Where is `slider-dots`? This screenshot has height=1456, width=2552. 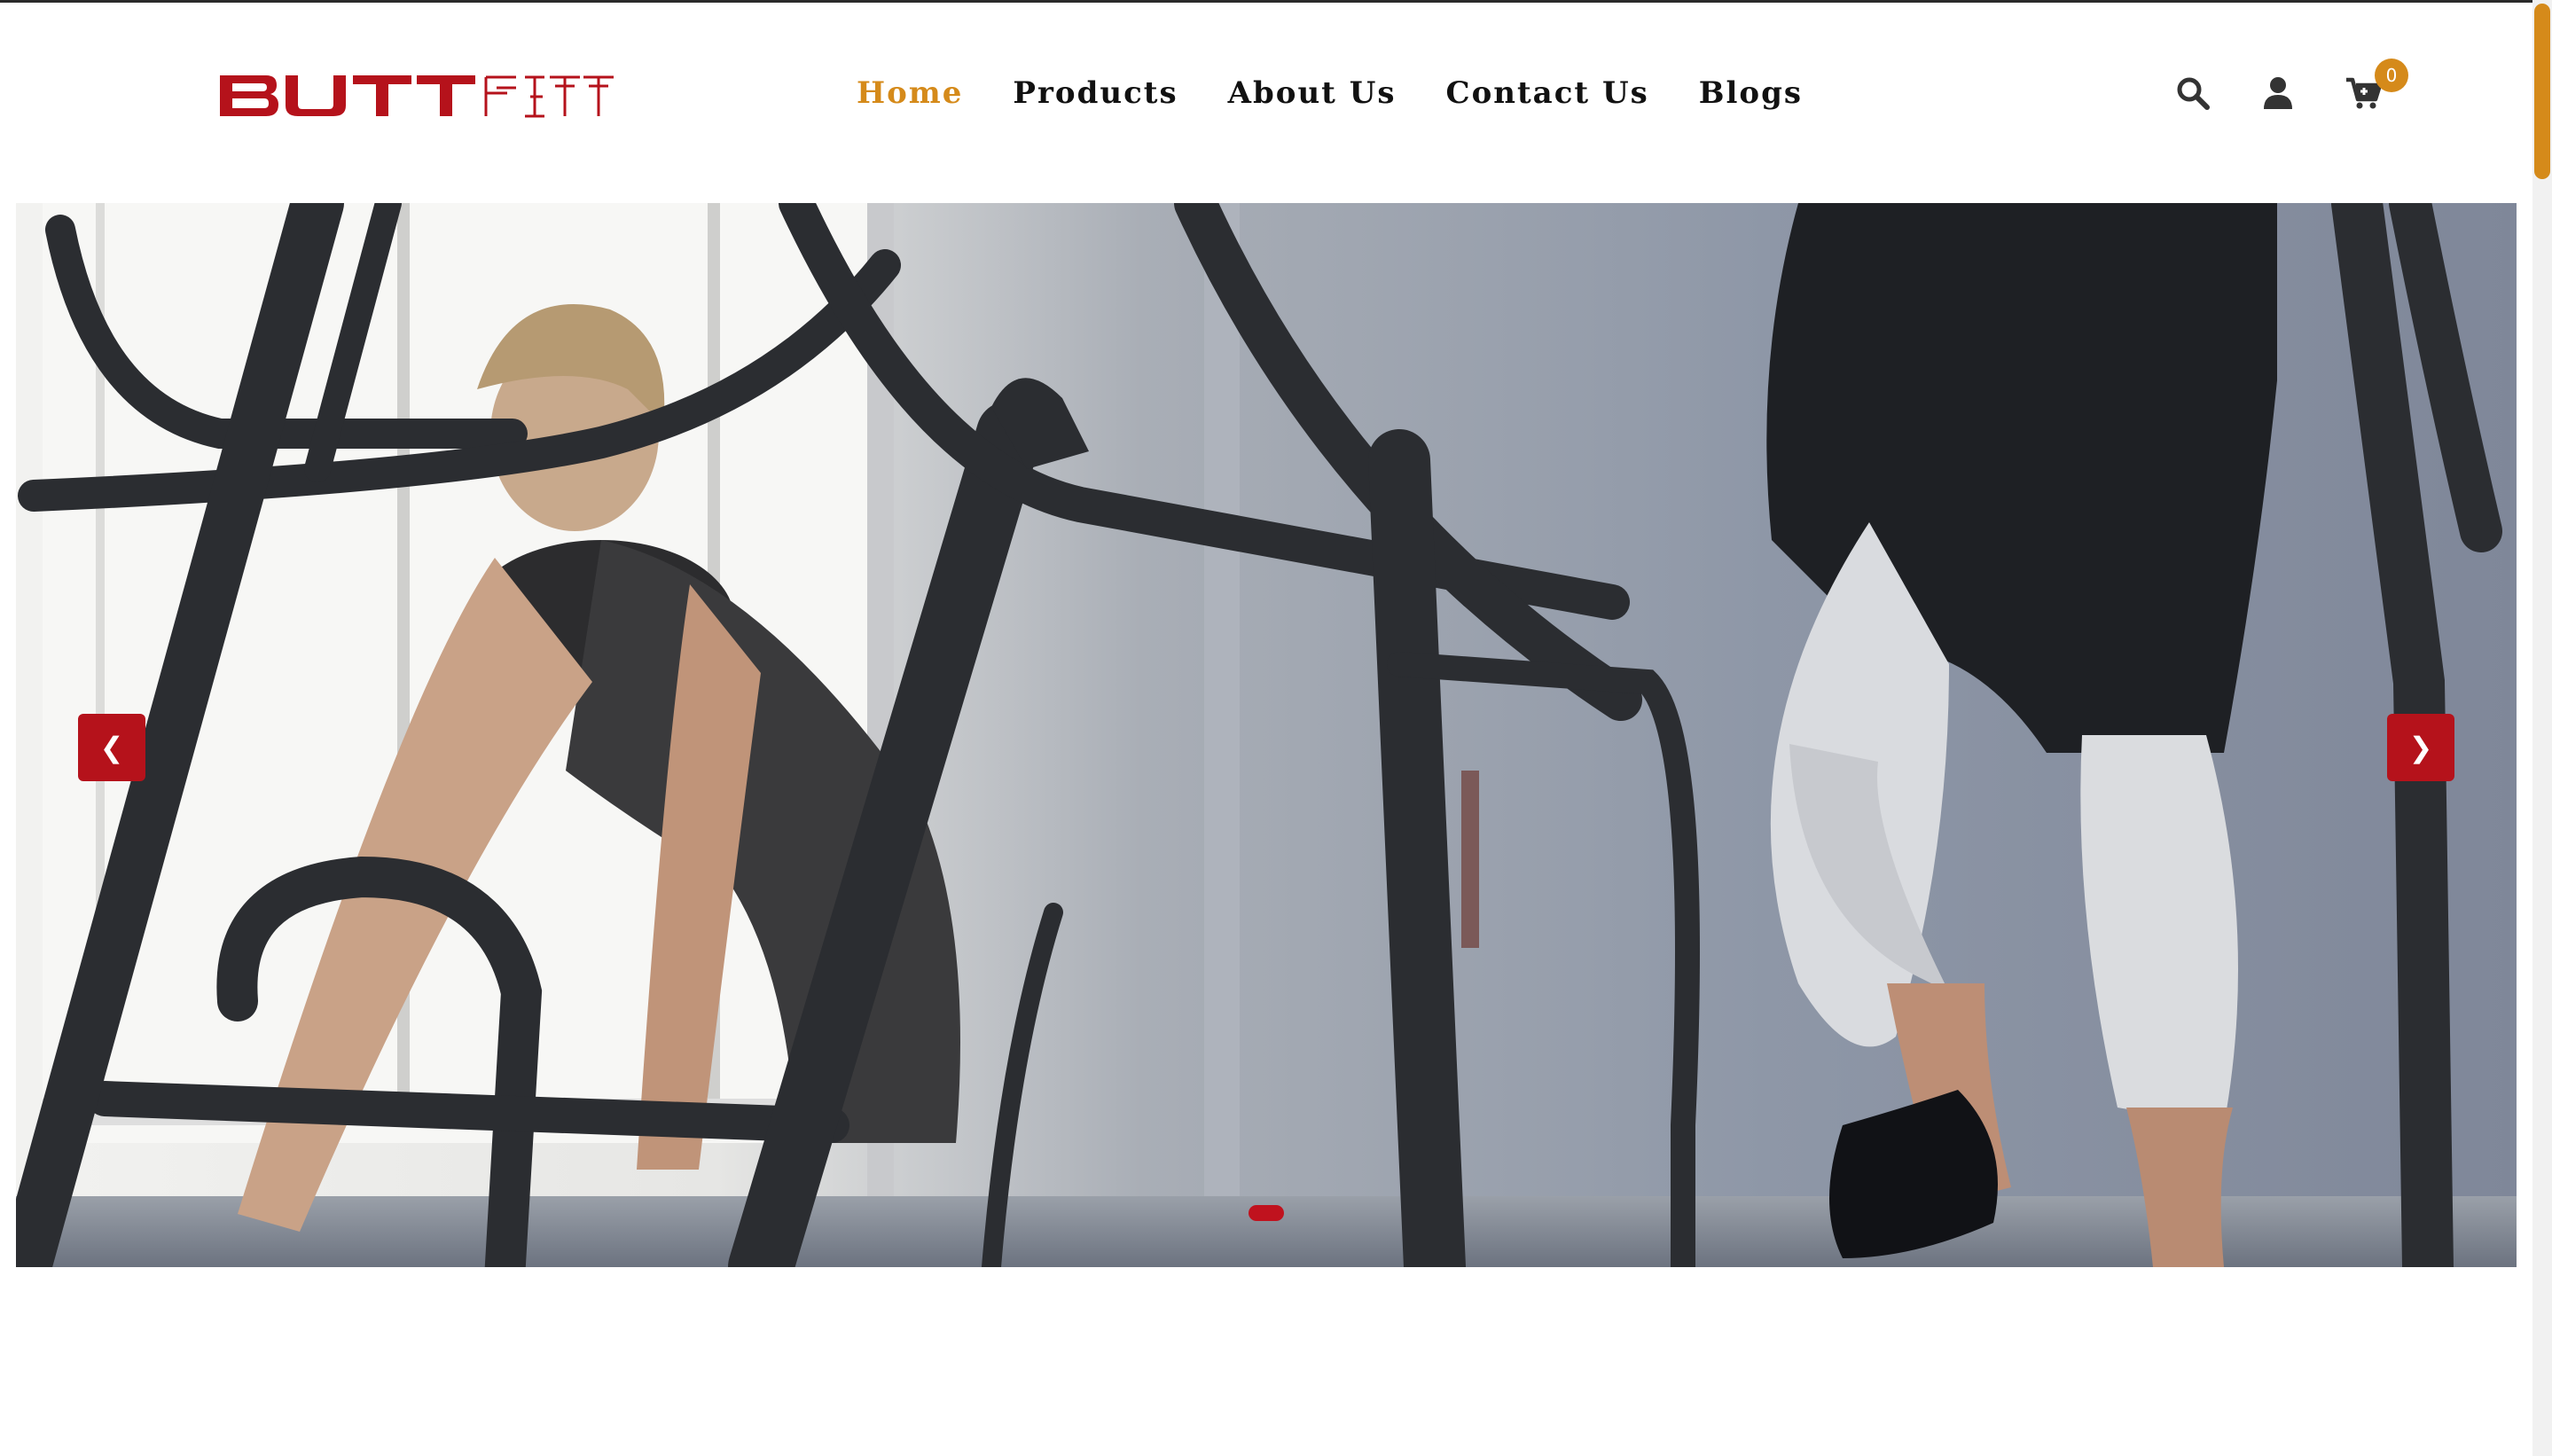
slider-dots is located at coordinates (1266, 1213).